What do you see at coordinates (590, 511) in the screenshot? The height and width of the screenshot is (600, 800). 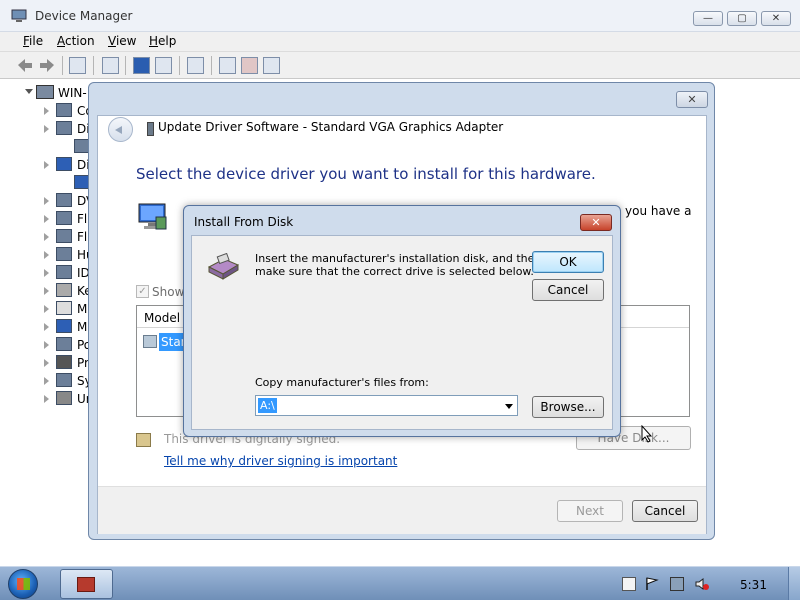 I see `next-button: Next` at bounding box center [590, 511].